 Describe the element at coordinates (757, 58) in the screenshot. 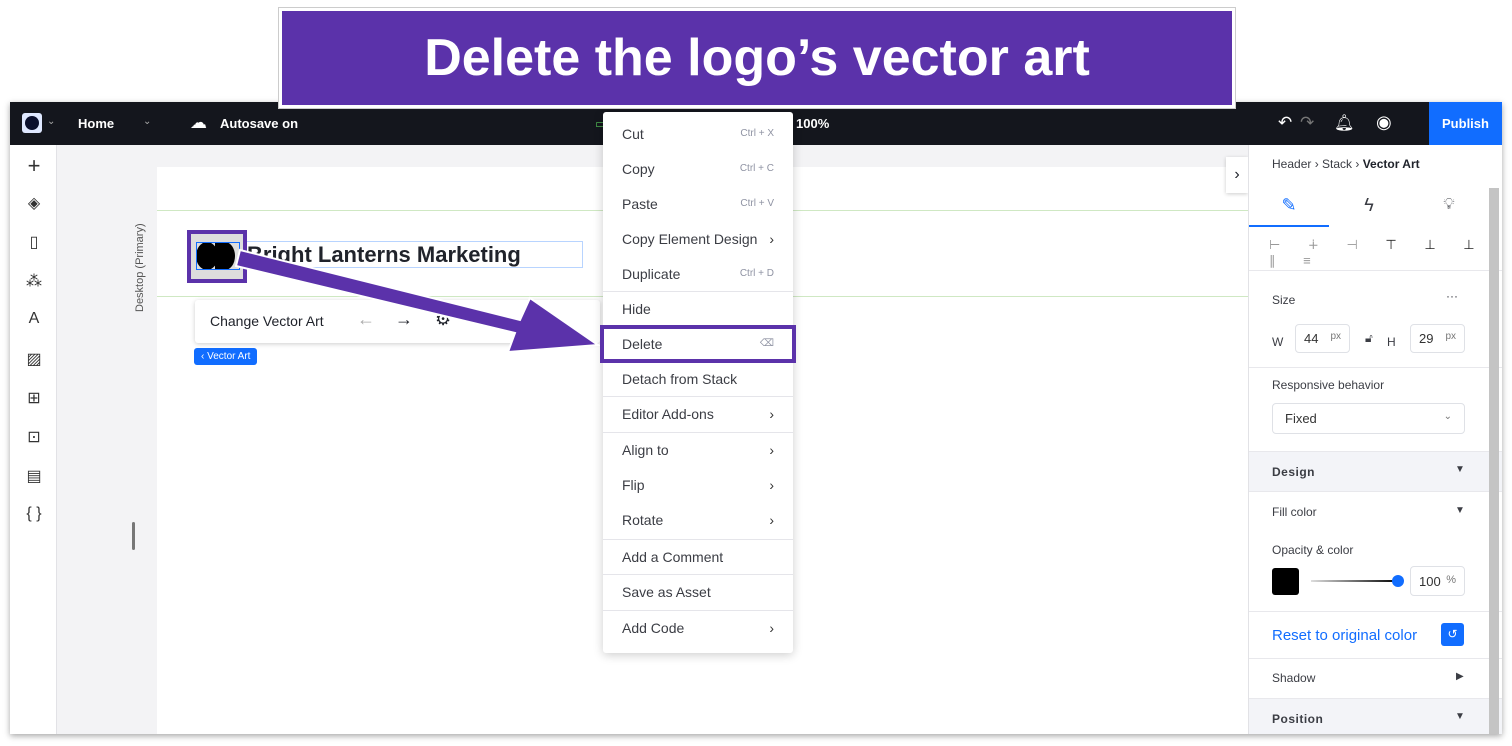

I see `instruction-banner: Delete the logo’s vector art` at that location.